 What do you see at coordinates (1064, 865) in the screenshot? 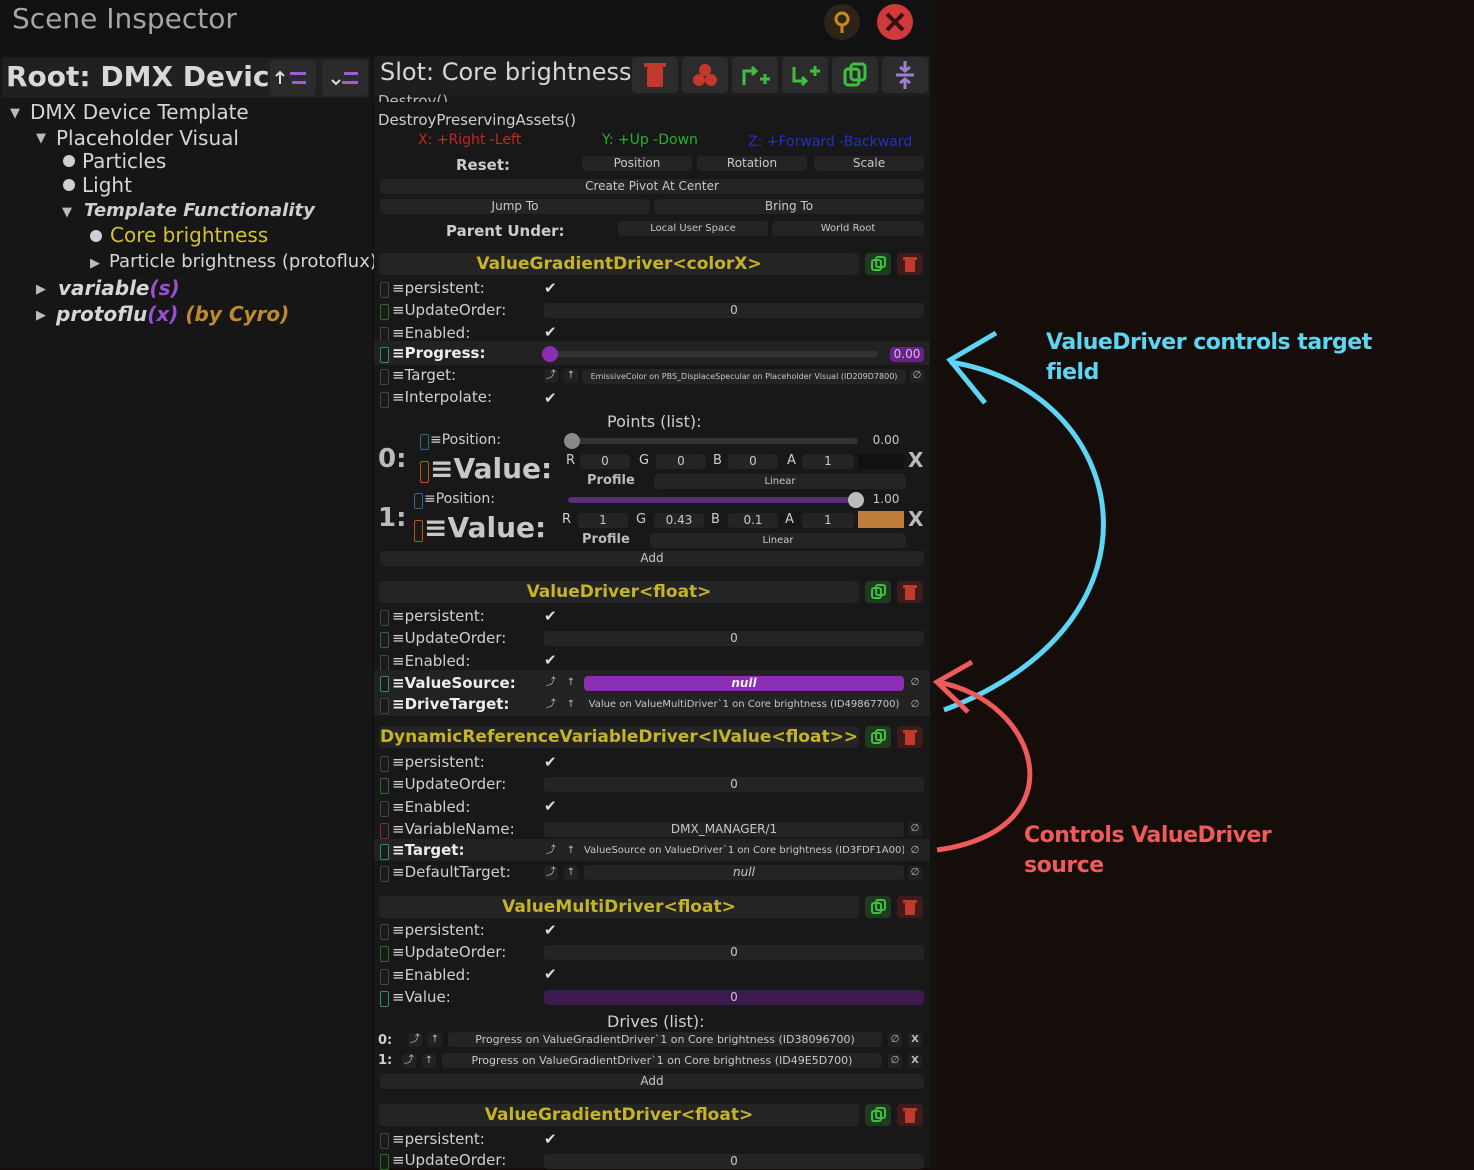
I see `red-annotation-line2: source` at bounding box center [1064, 865].